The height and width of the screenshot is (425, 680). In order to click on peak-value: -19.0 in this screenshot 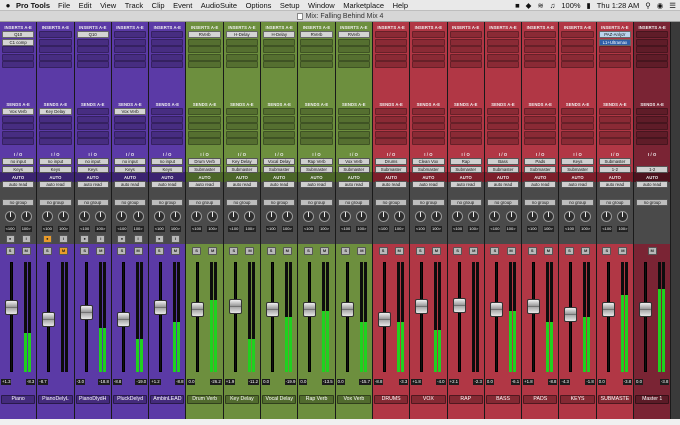, I will do `click(141, 382)`.